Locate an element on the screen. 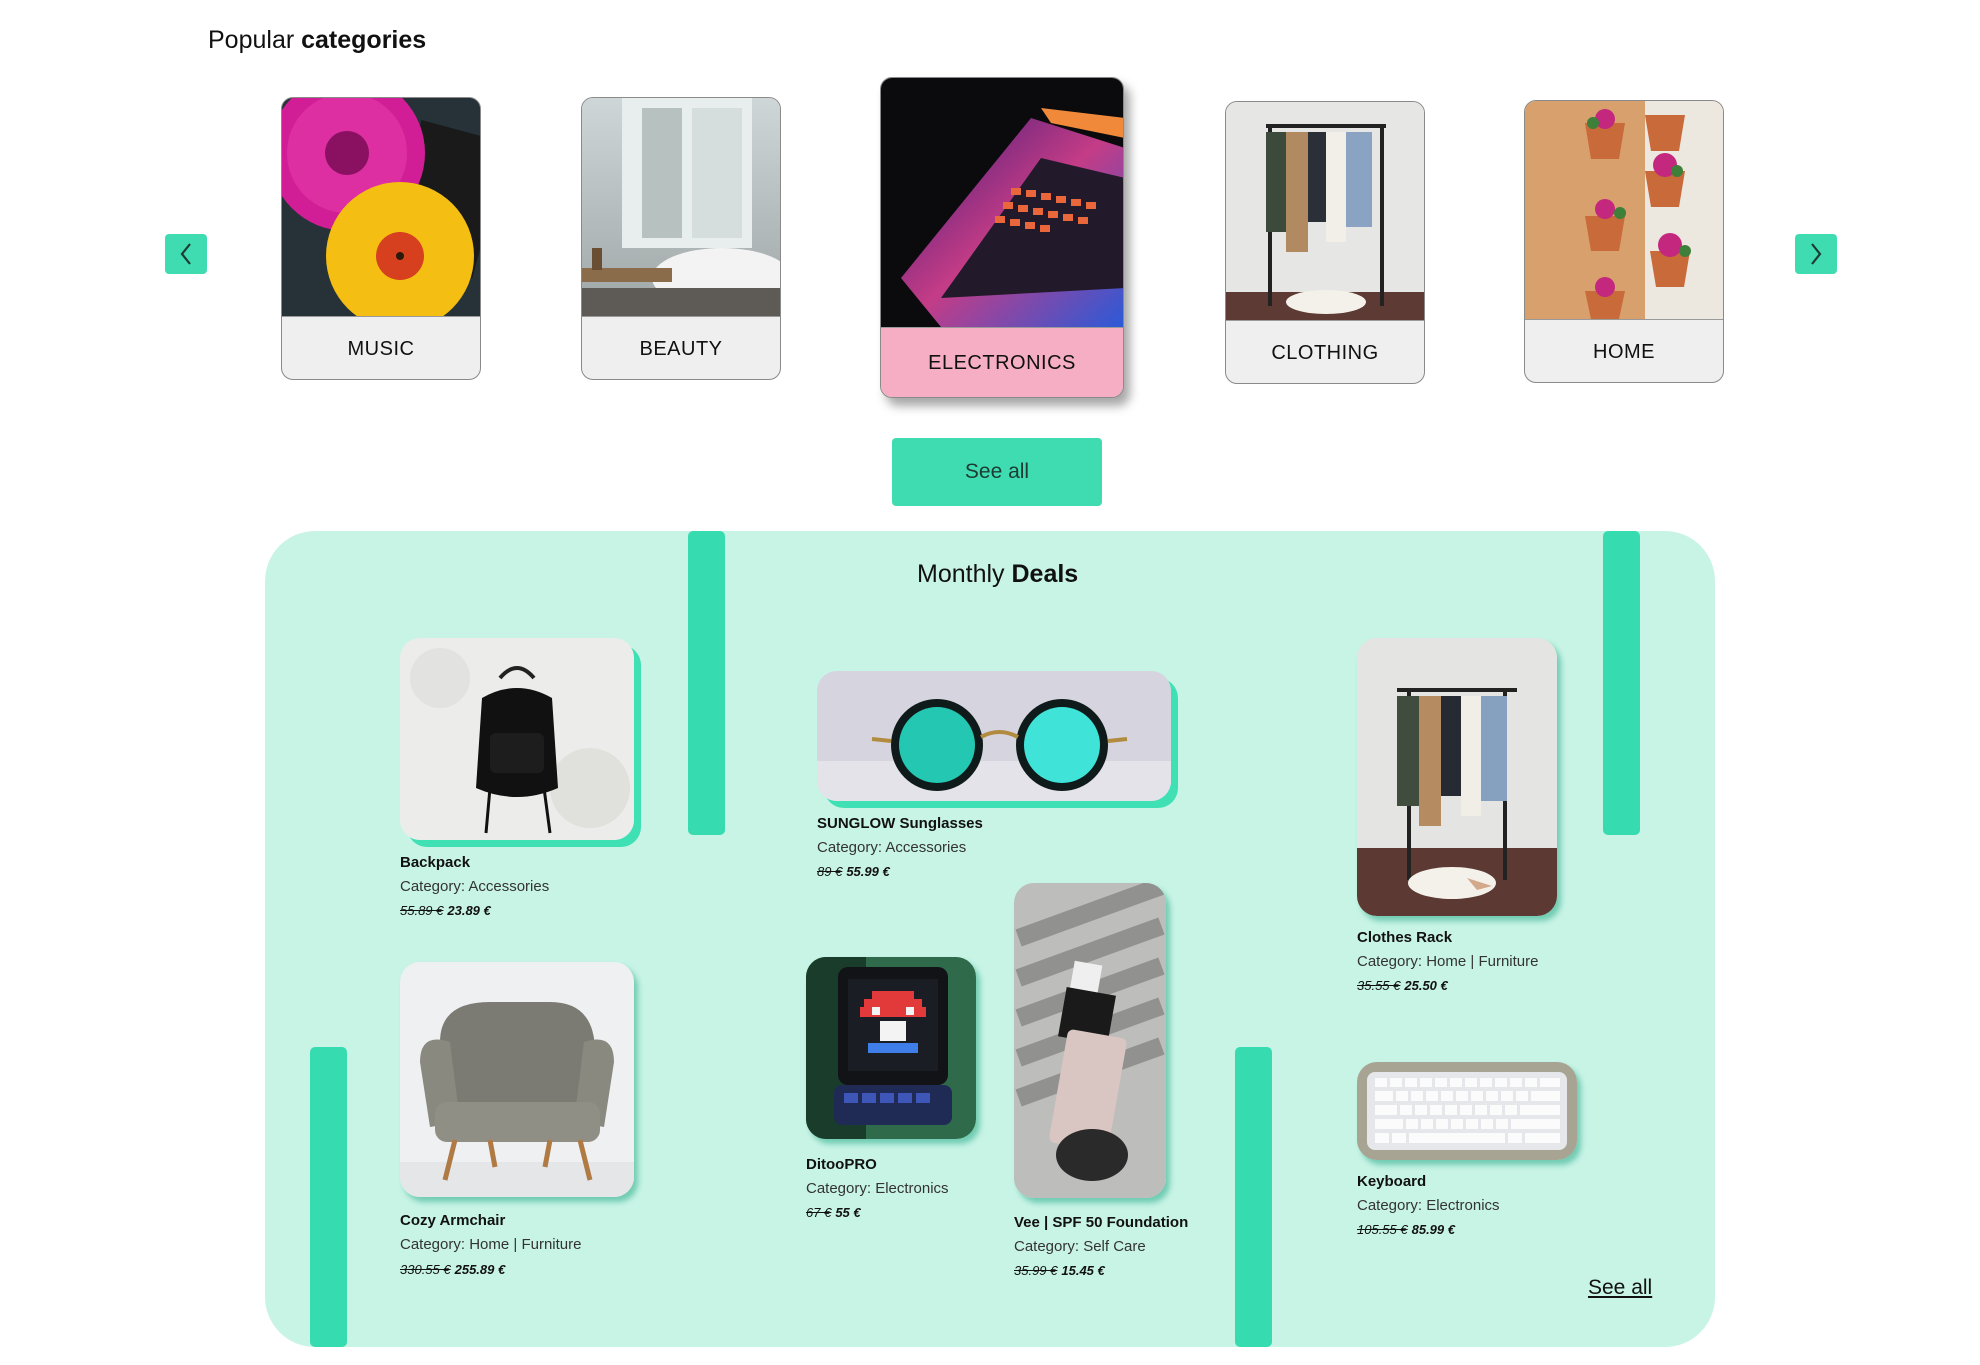  music-image is located at coordinates (381, 207).